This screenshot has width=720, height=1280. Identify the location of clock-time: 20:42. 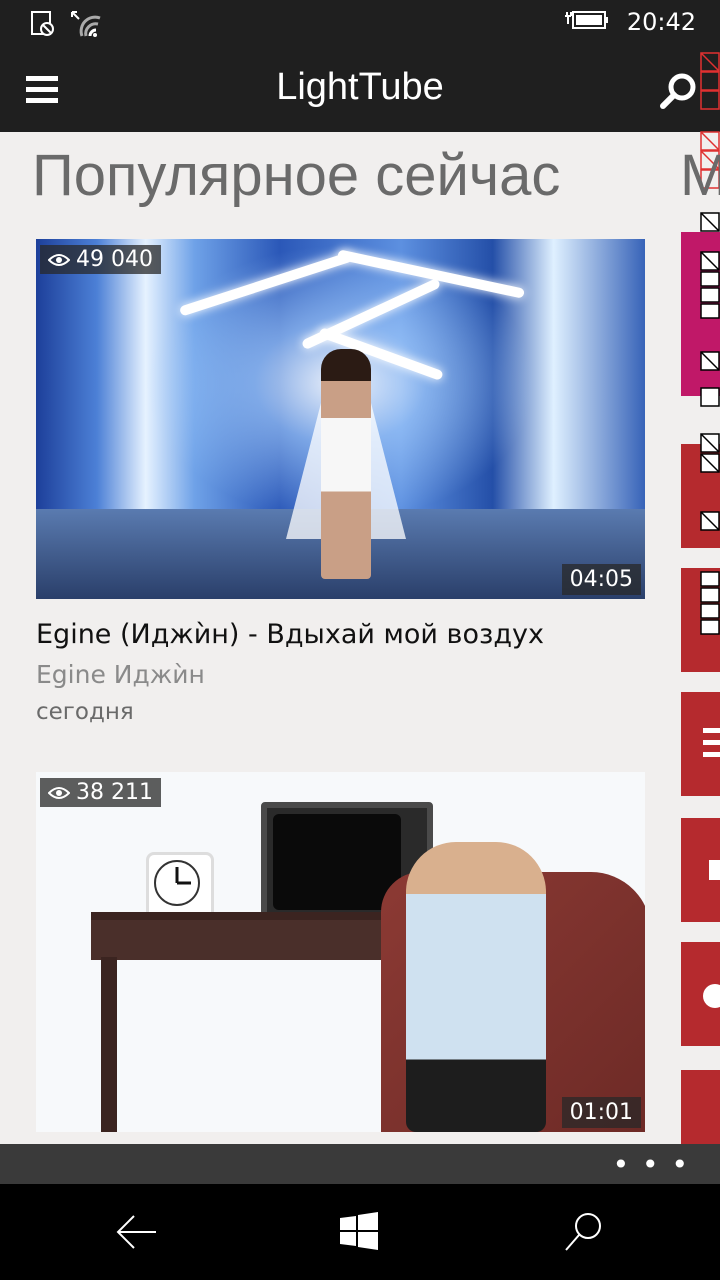
(661, 22).